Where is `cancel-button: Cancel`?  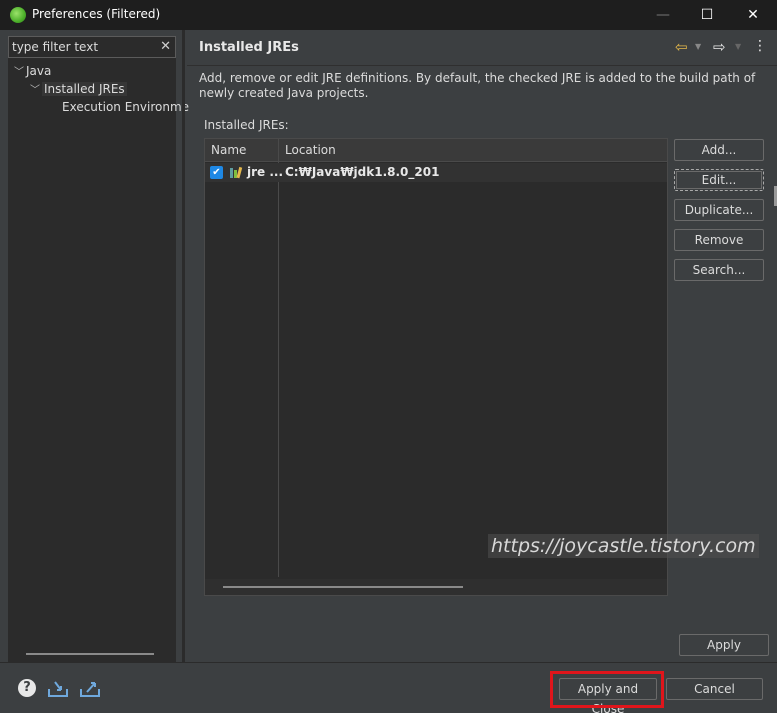 cancel-button: Cancel is located at coordinates (714, 689).